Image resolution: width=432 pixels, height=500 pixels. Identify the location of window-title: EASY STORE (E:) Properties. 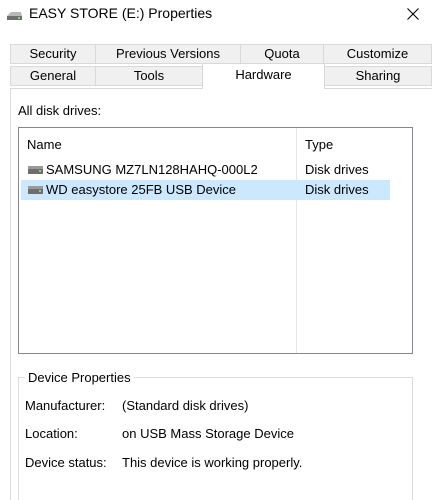
(121, 13).